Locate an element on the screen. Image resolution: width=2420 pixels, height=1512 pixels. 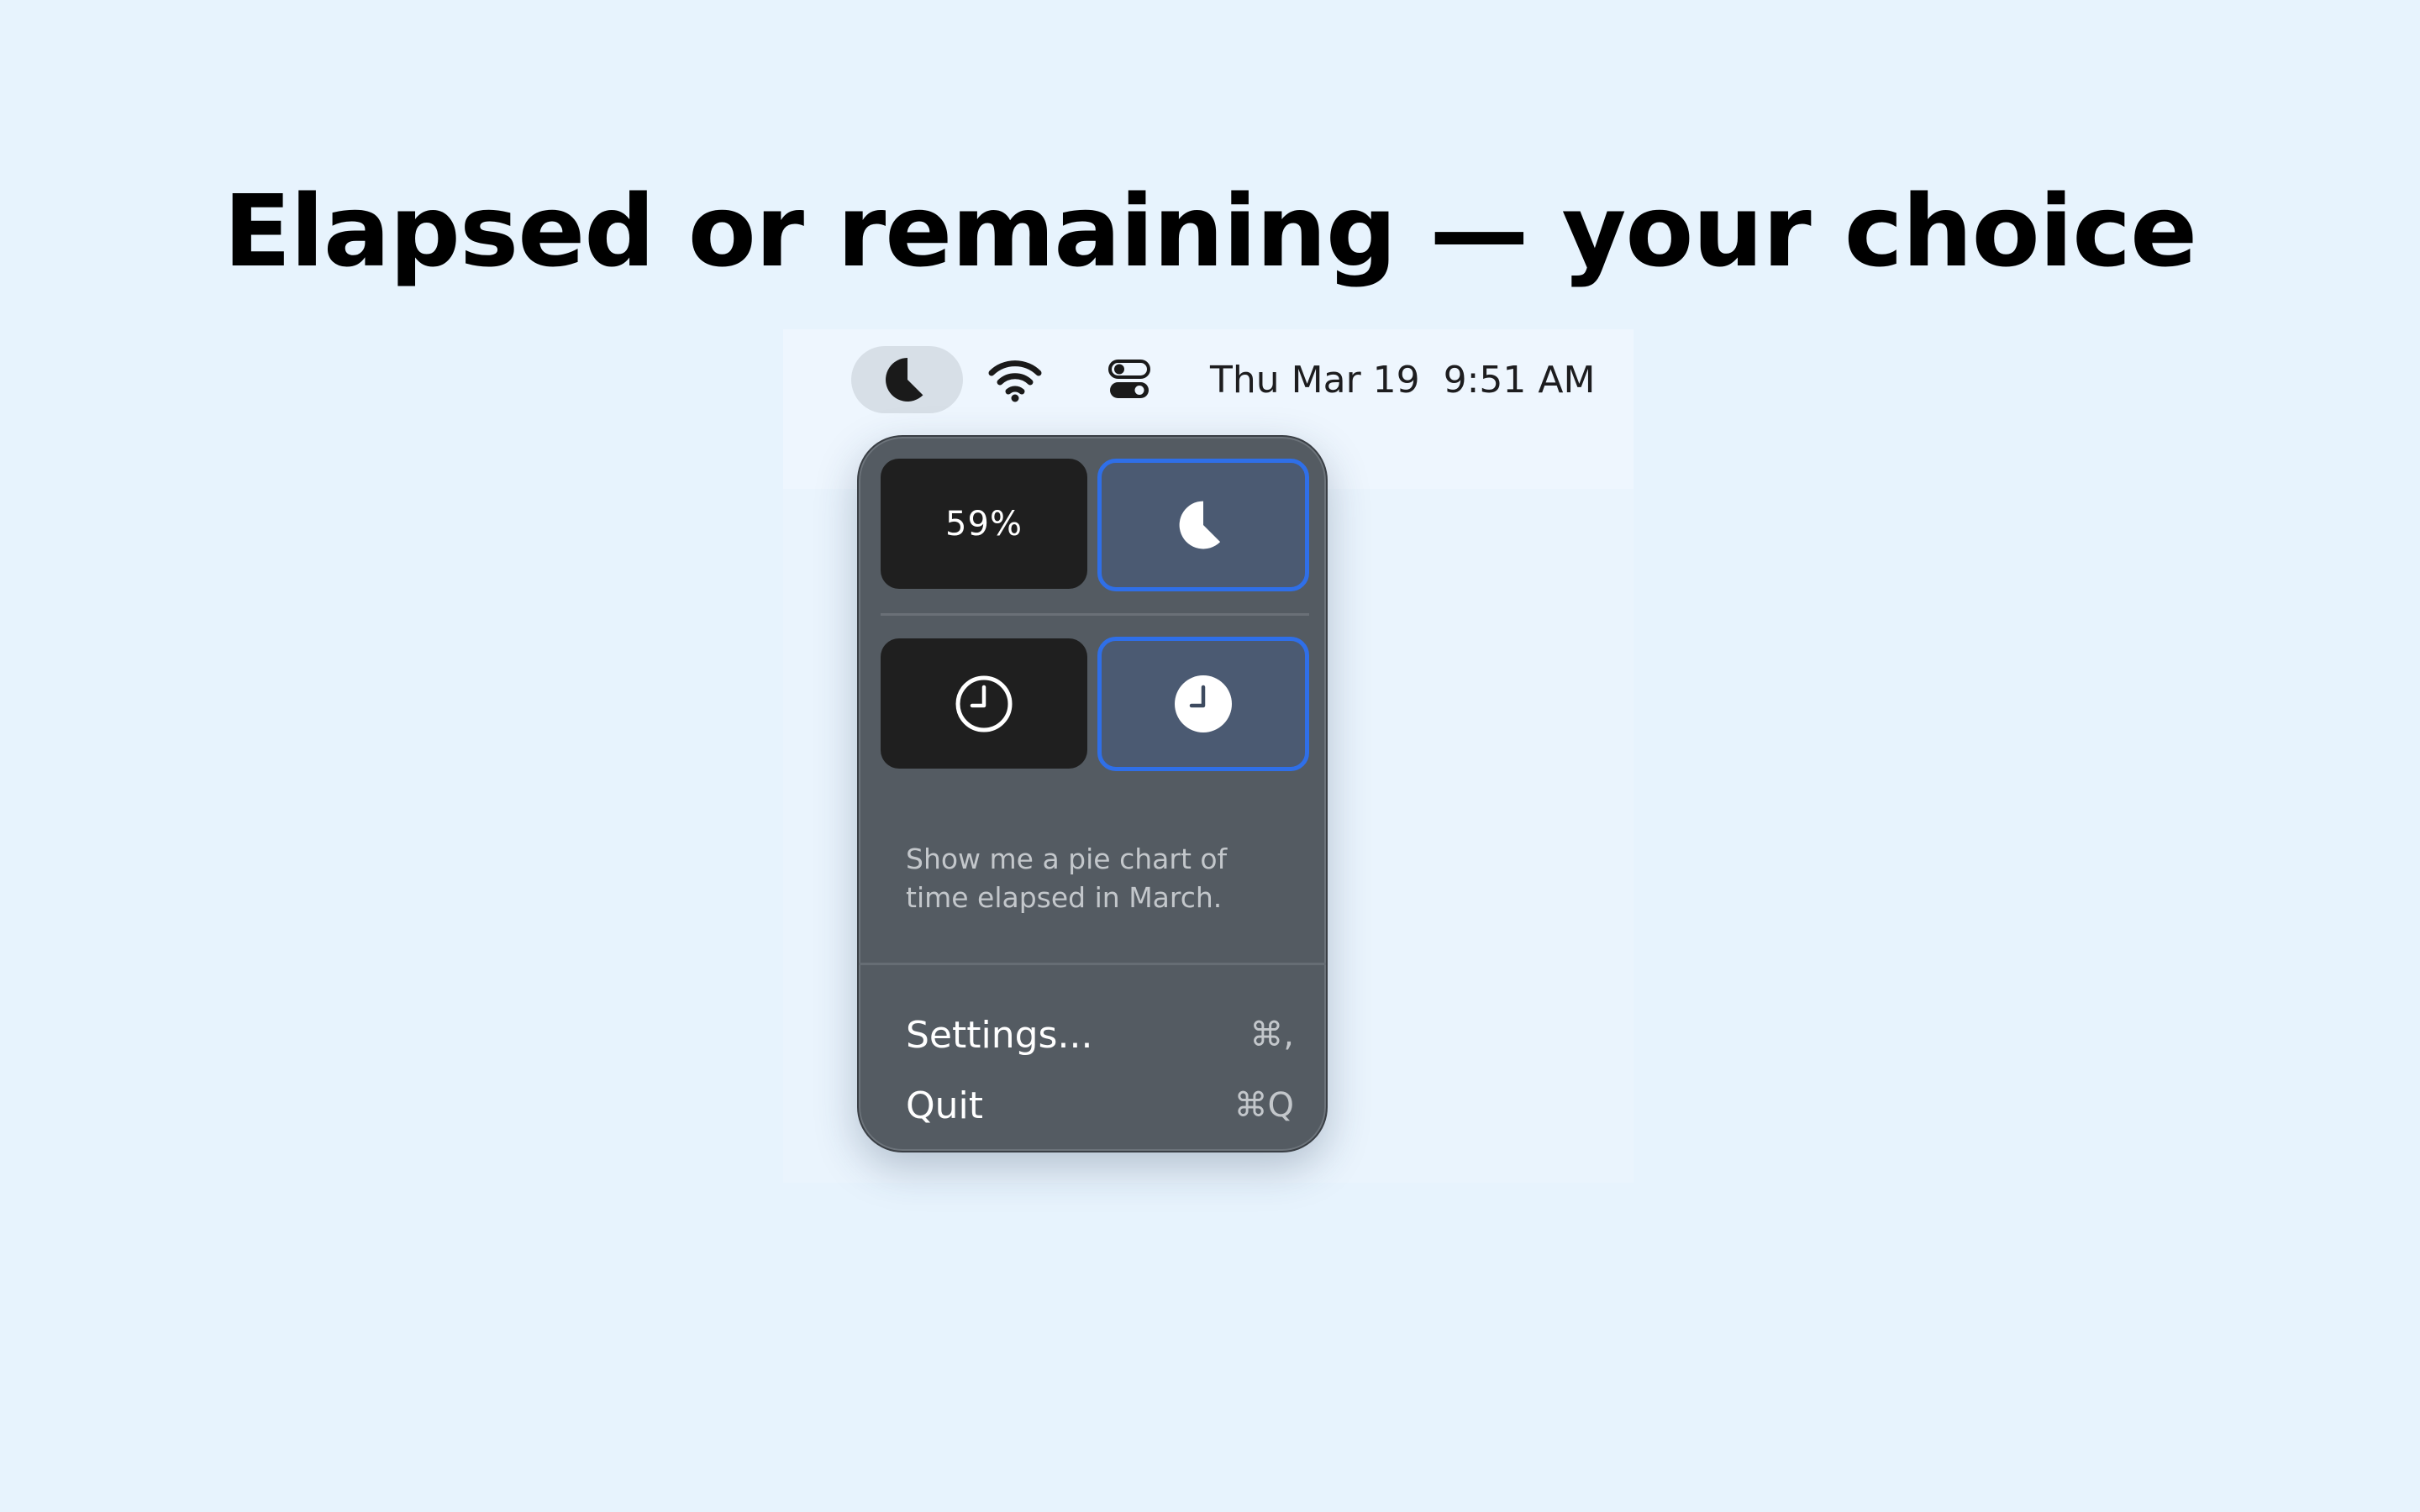
menu-item-shortcut: ⌘Q is located at coordinates (1264, 1105).